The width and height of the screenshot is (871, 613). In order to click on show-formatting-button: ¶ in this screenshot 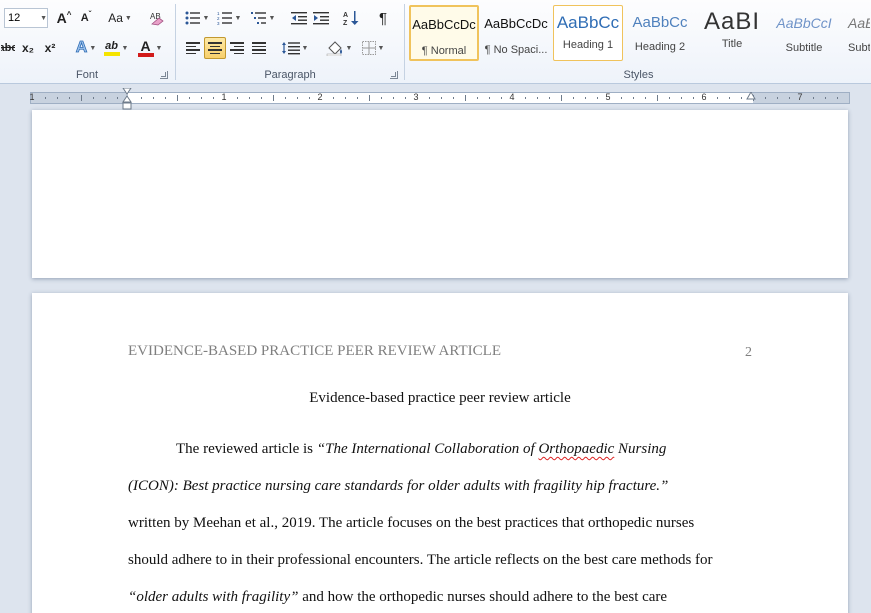, I will do `click(383, 18)`.